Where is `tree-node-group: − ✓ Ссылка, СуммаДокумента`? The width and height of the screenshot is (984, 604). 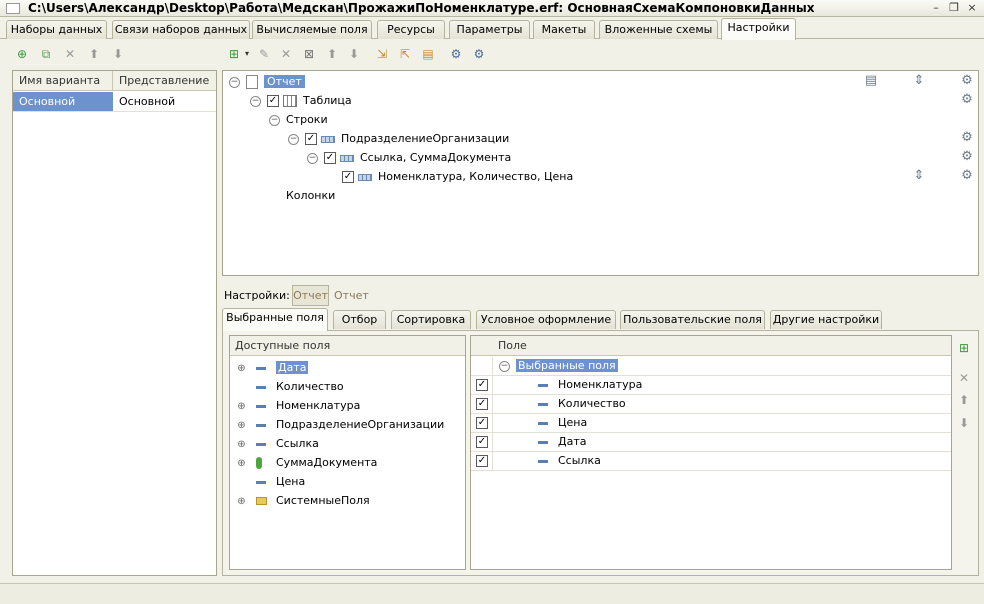 tree-node-group: − ✓ Ссылка, СуммаДокумента is located at coordinates (409, 158).